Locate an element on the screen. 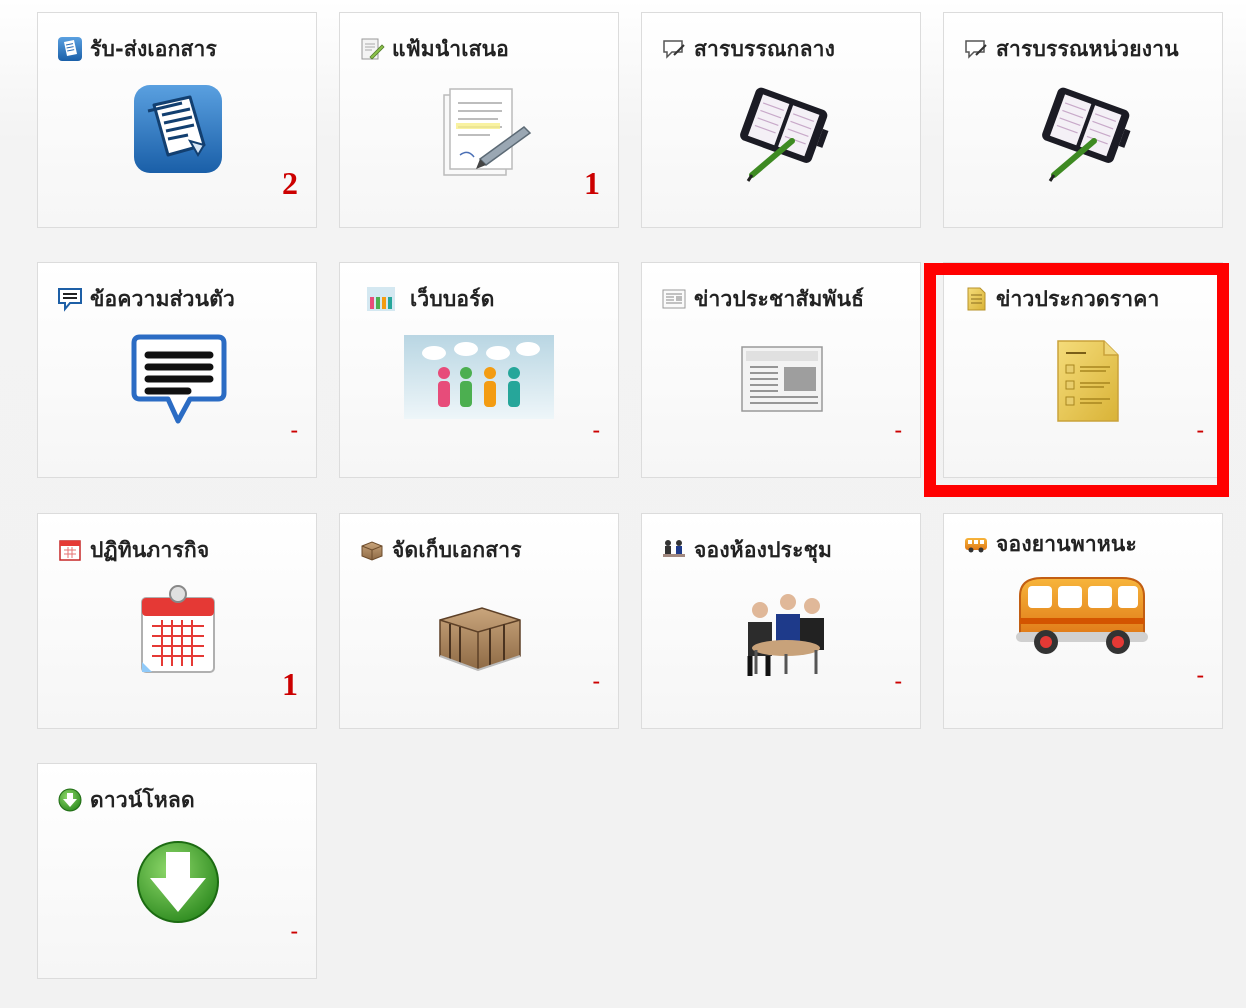 The width and height of the screenshot is (1246, 1008). signing-document-icon is located at coordinates (487, 132).